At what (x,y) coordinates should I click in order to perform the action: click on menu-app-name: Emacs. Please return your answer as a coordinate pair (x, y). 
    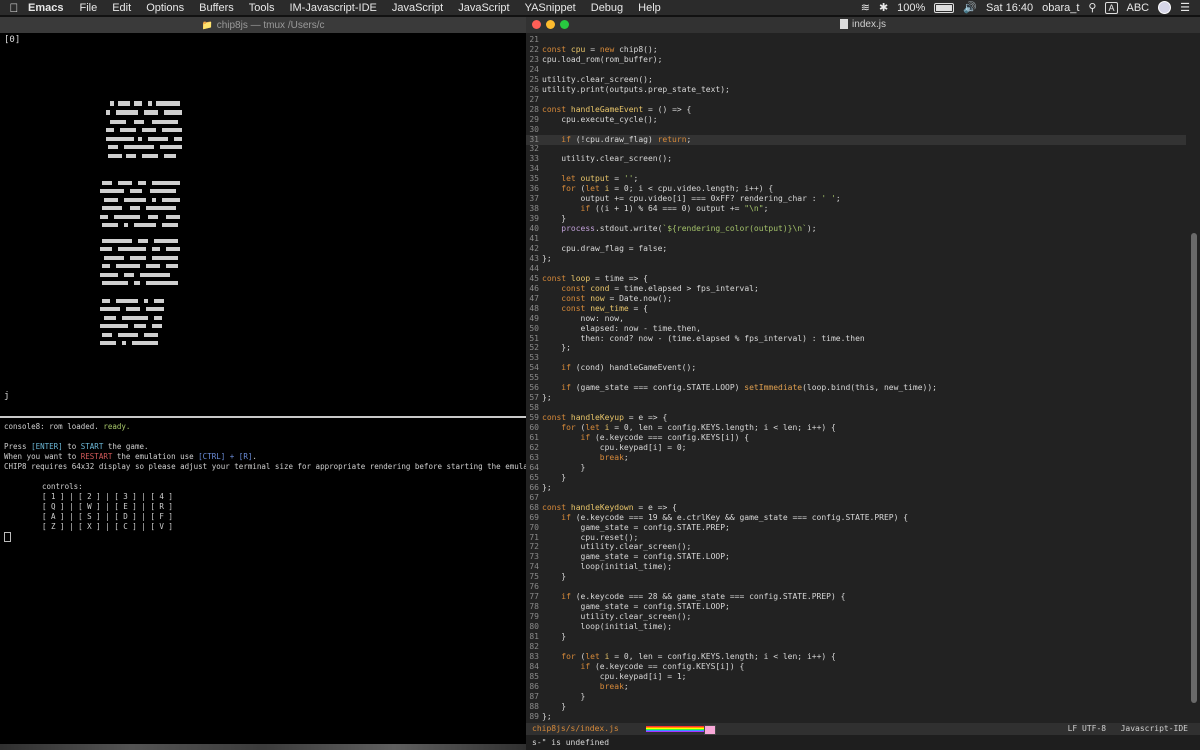
    Looking at the image, I should click on (45, 8).